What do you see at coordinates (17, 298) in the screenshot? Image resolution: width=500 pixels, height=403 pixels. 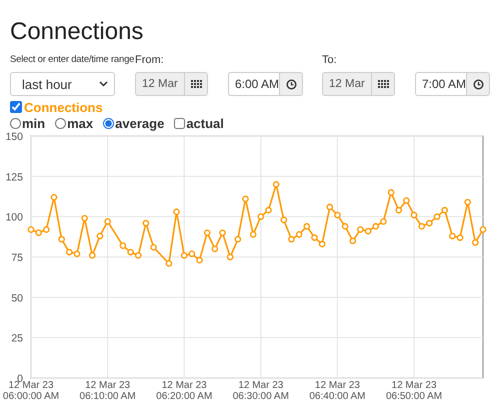 I see `y-tick-label: 50` at bounding box center [17, 298].